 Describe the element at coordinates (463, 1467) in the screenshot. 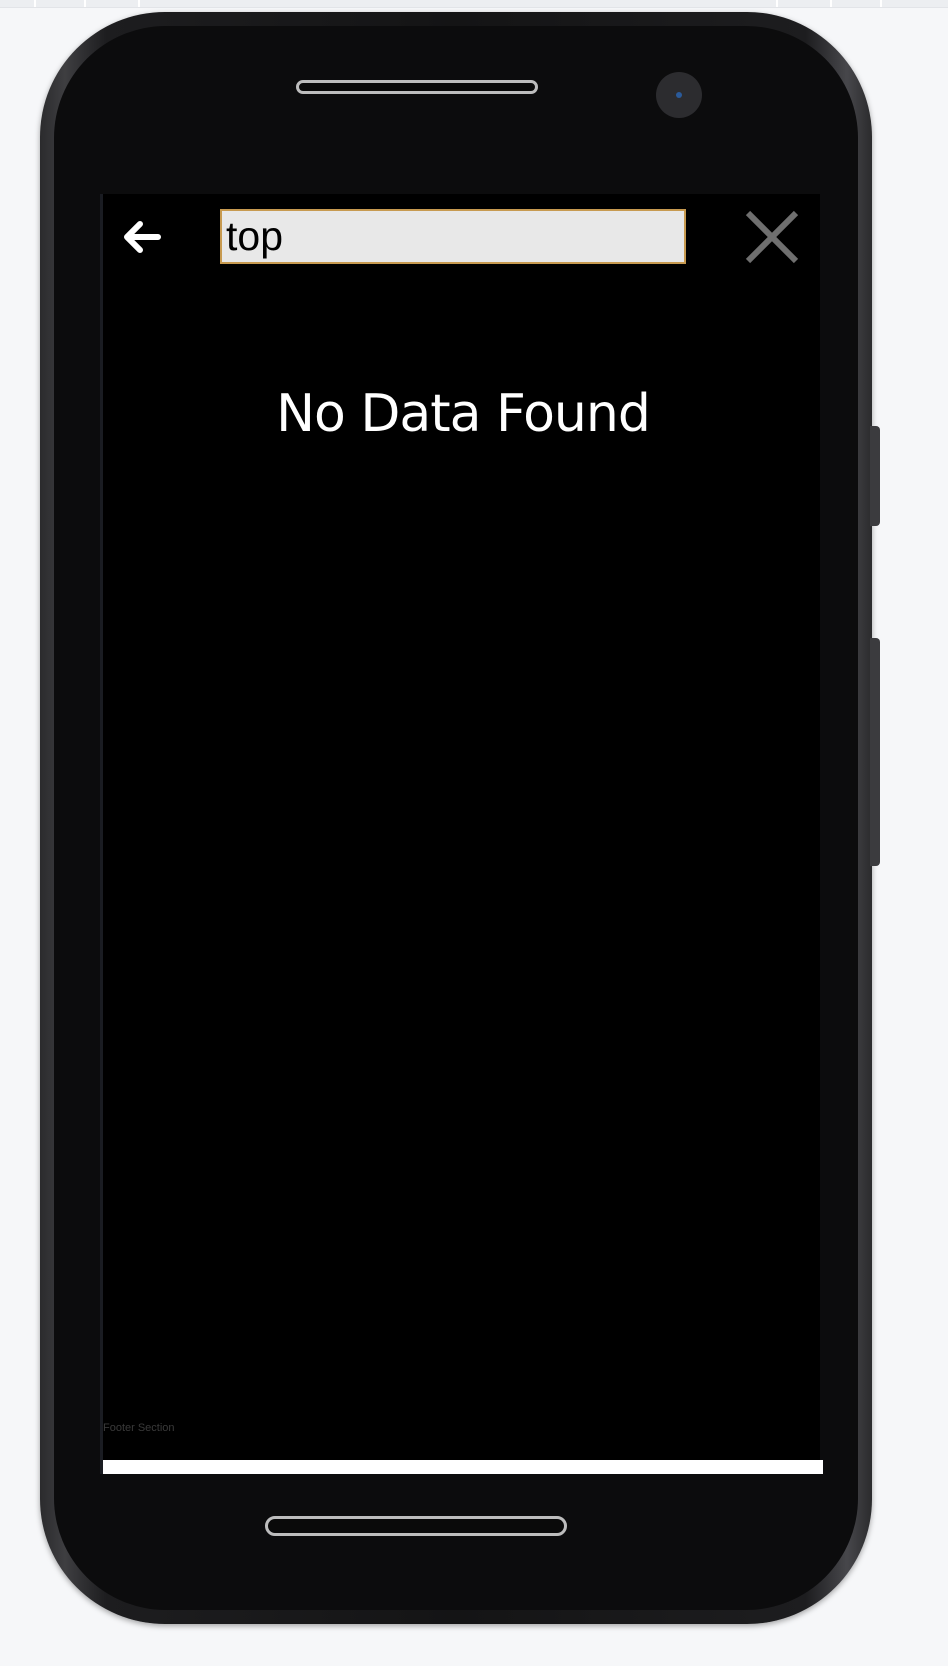

I see `footer-bar` at that location.